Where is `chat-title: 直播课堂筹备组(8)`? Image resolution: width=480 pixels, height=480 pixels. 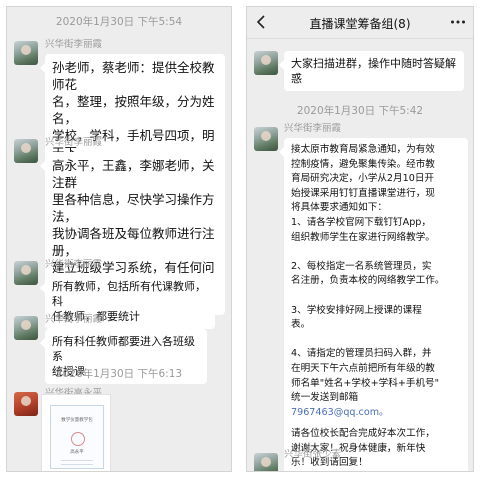
chat-title: 直播课堂筹备组(8) is located at coordinates (360, 24).